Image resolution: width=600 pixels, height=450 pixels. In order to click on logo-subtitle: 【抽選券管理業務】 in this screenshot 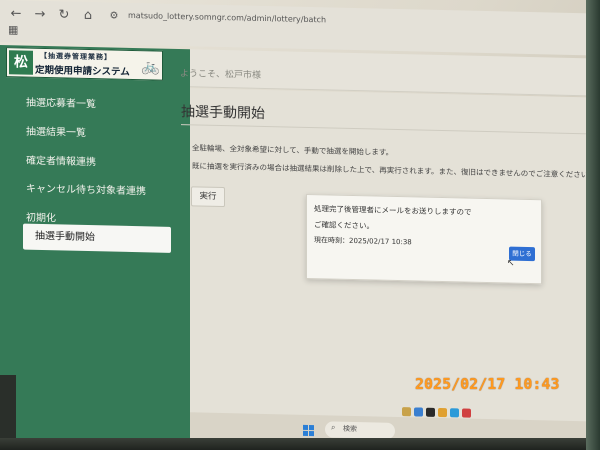, I will do `click(76, 56)`.